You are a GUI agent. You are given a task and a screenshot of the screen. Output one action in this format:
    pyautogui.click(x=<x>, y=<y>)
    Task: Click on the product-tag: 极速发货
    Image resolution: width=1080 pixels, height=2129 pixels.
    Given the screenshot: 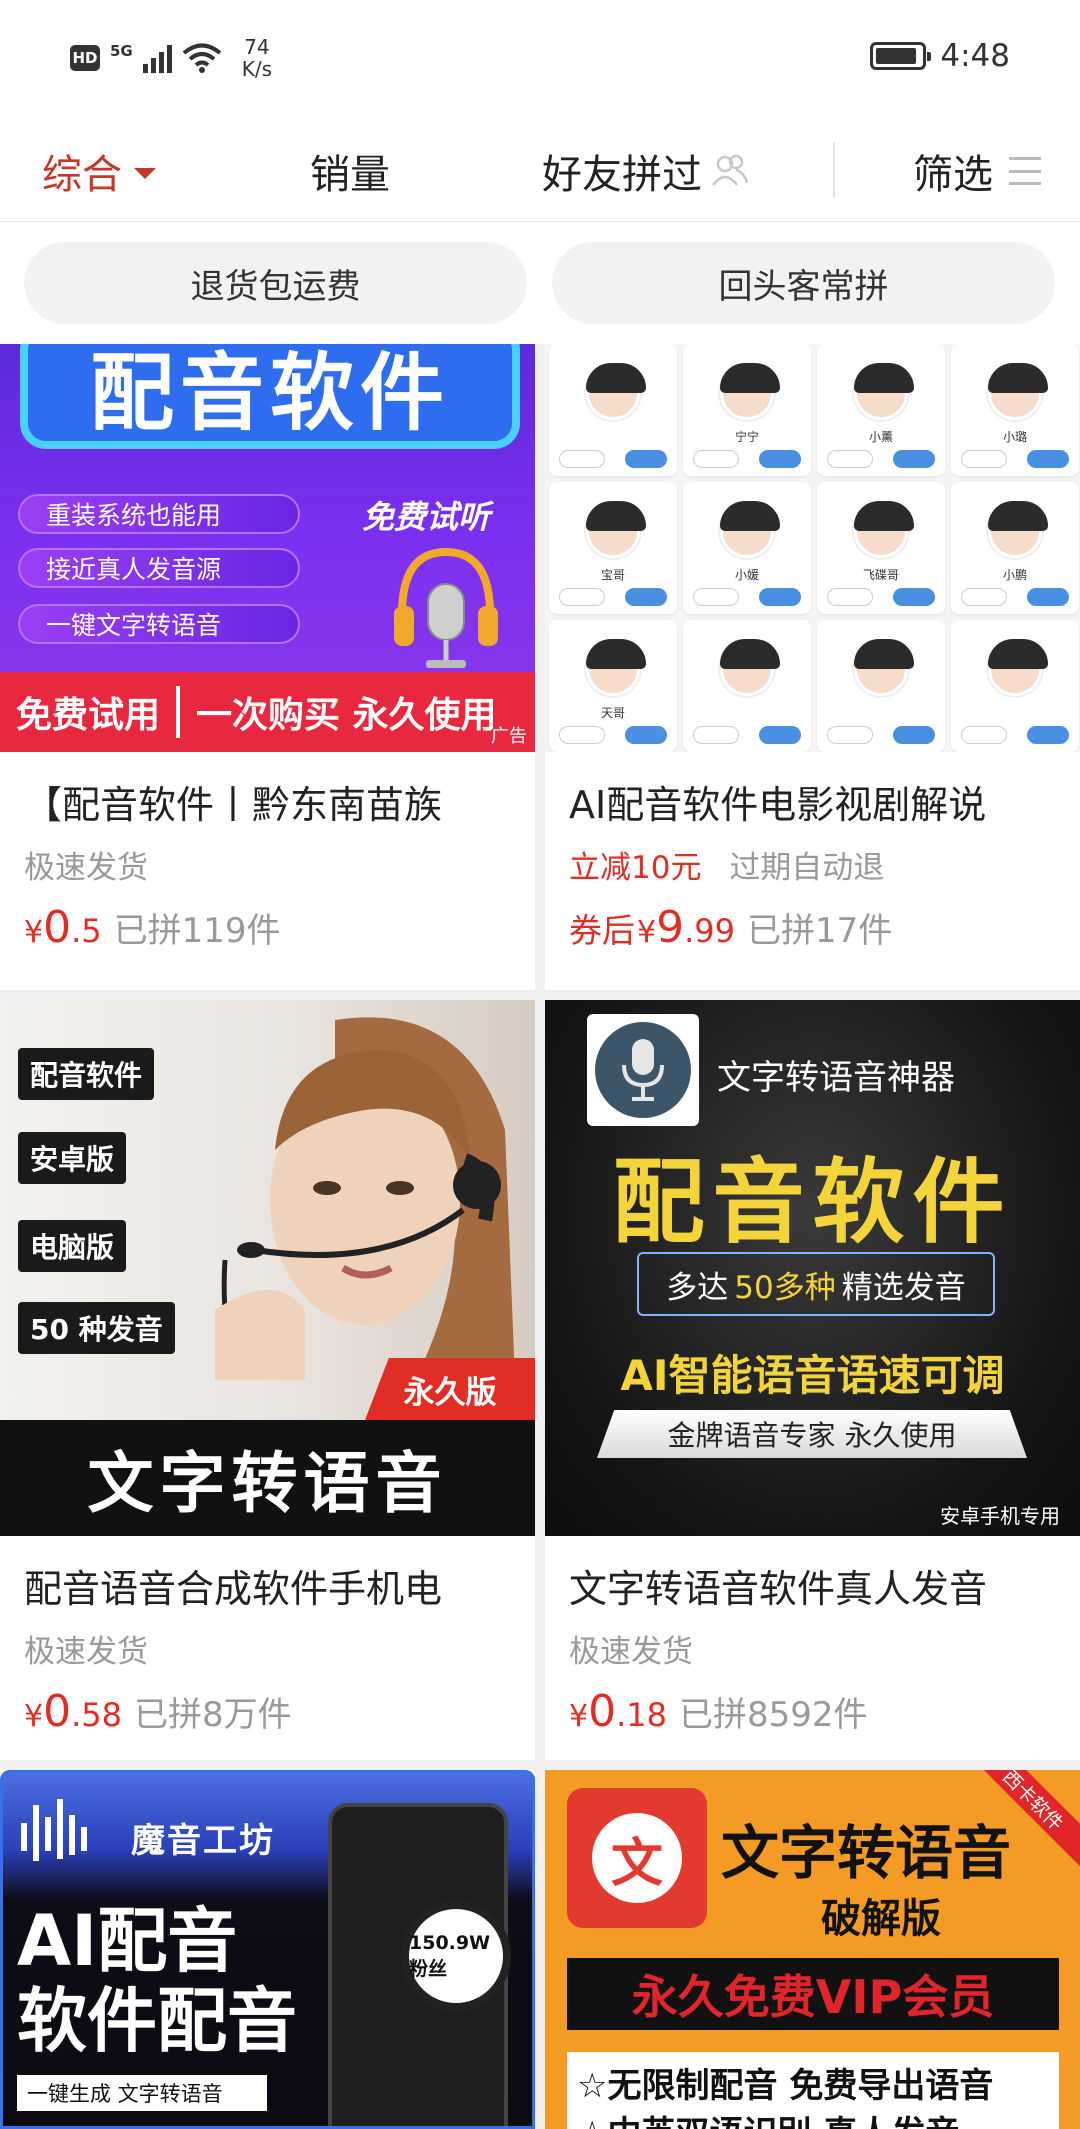 What is the action you would take?
    pyautogui.click(x=631, y=1652)
    